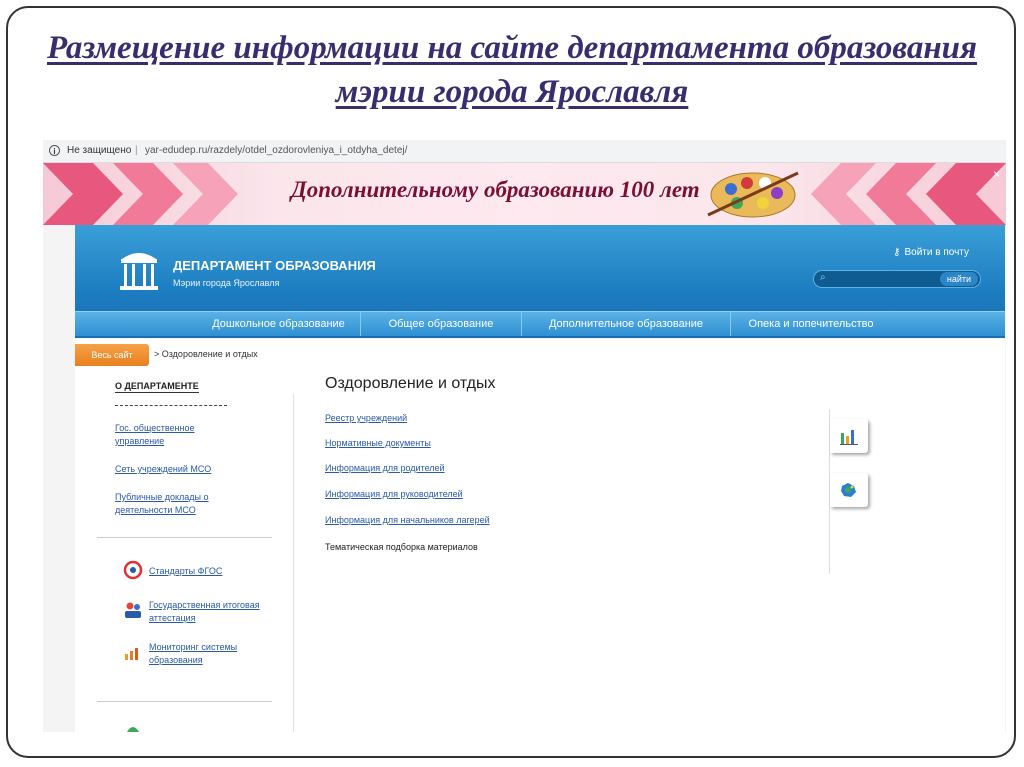  I want to click on department-subtitle: Мэрии города Ярославля, so click(226, 283).